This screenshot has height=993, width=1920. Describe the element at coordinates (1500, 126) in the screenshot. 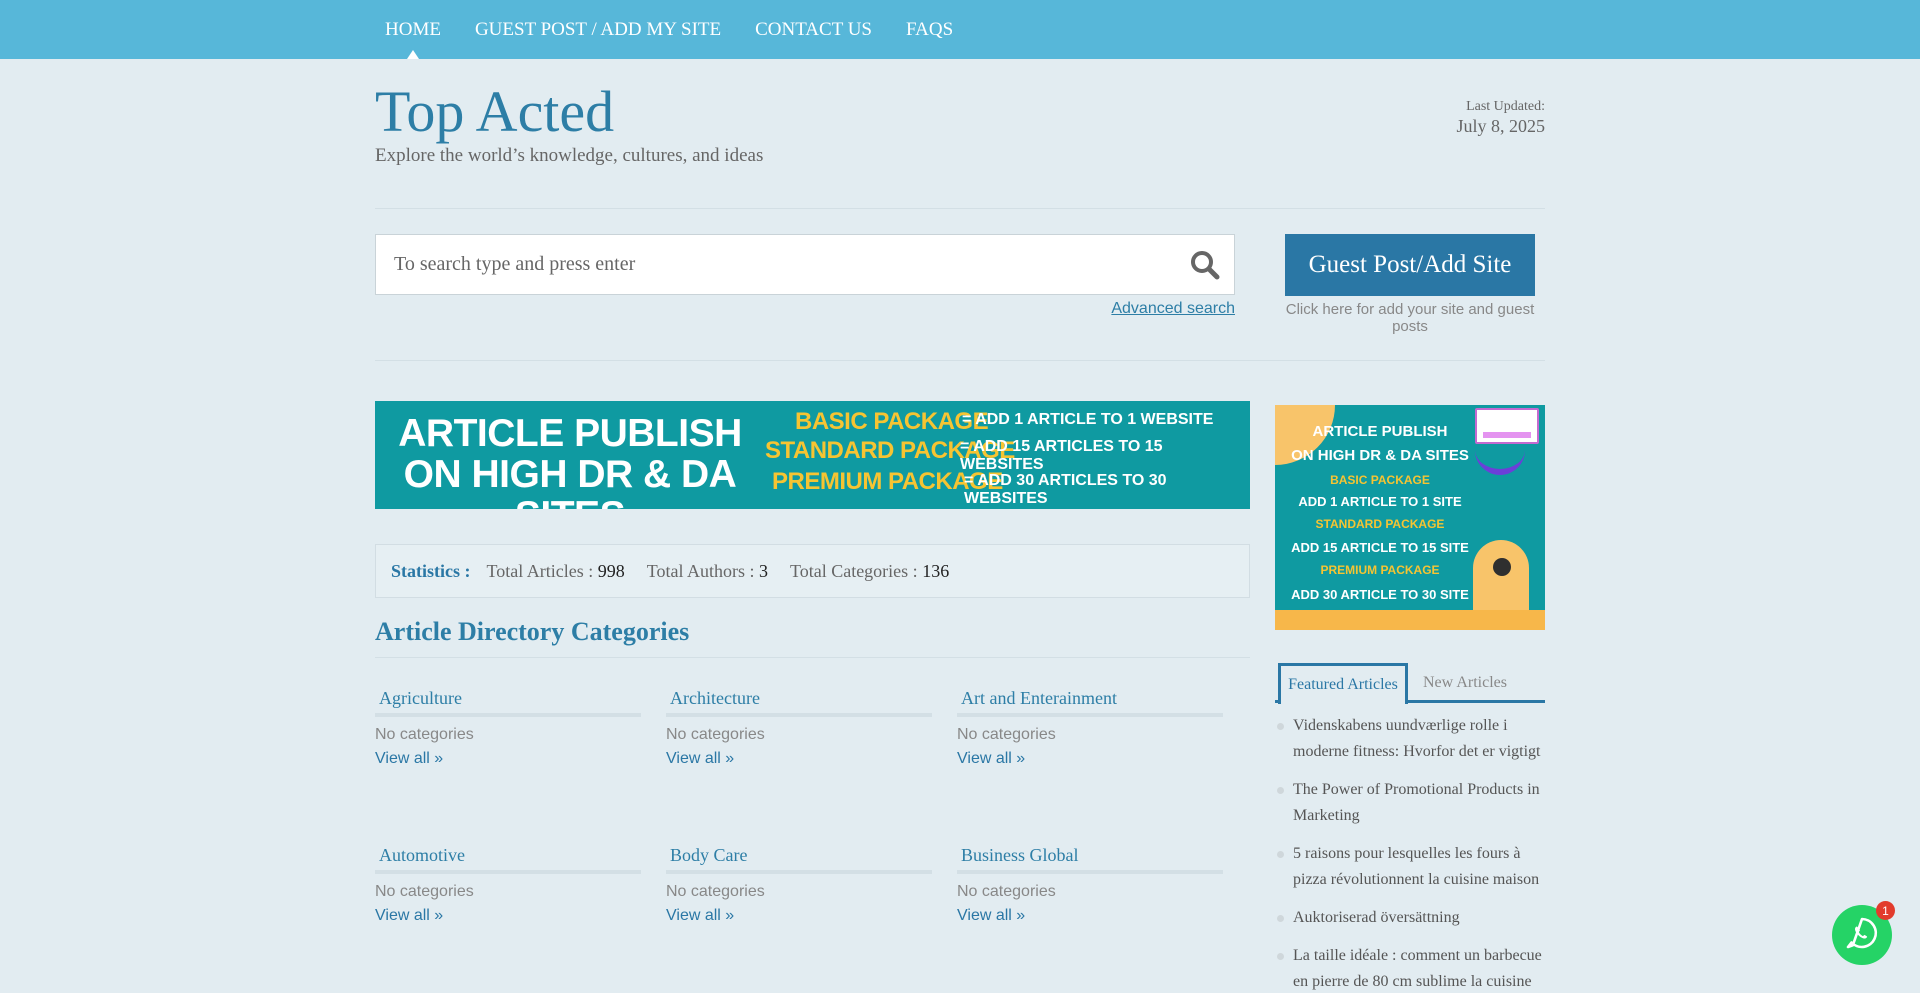

I see `last-updated-date: July 8, 2025` at that location.